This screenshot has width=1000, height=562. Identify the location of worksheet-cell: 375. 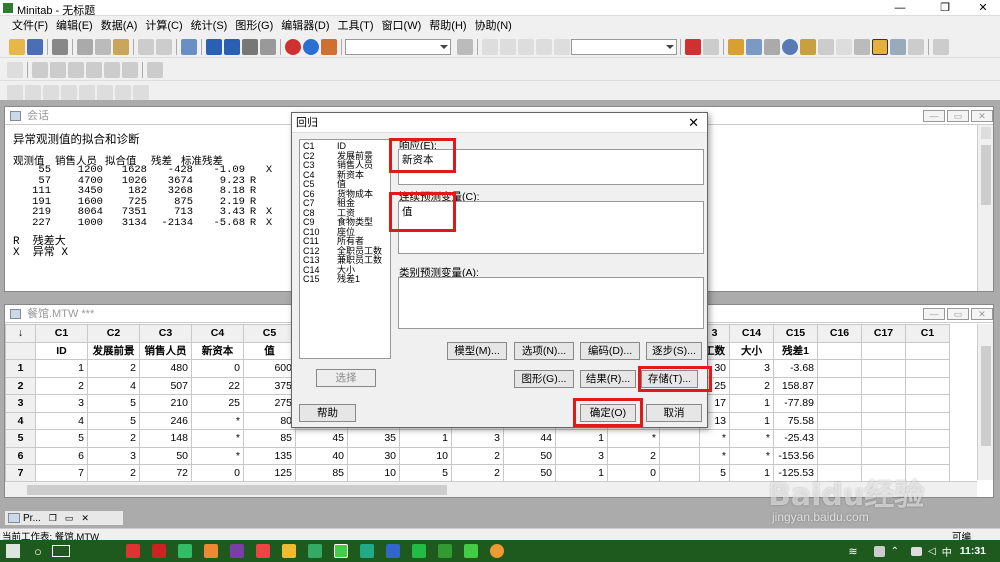
(269, 385).